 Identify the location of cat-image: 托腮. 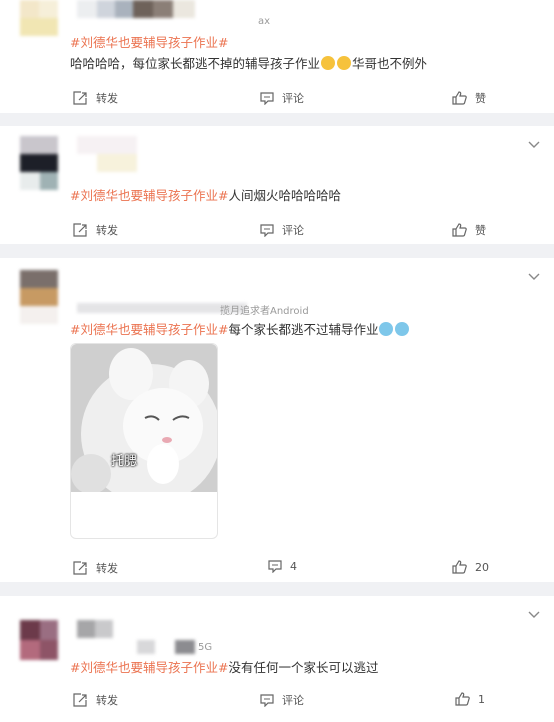
(144, 418).